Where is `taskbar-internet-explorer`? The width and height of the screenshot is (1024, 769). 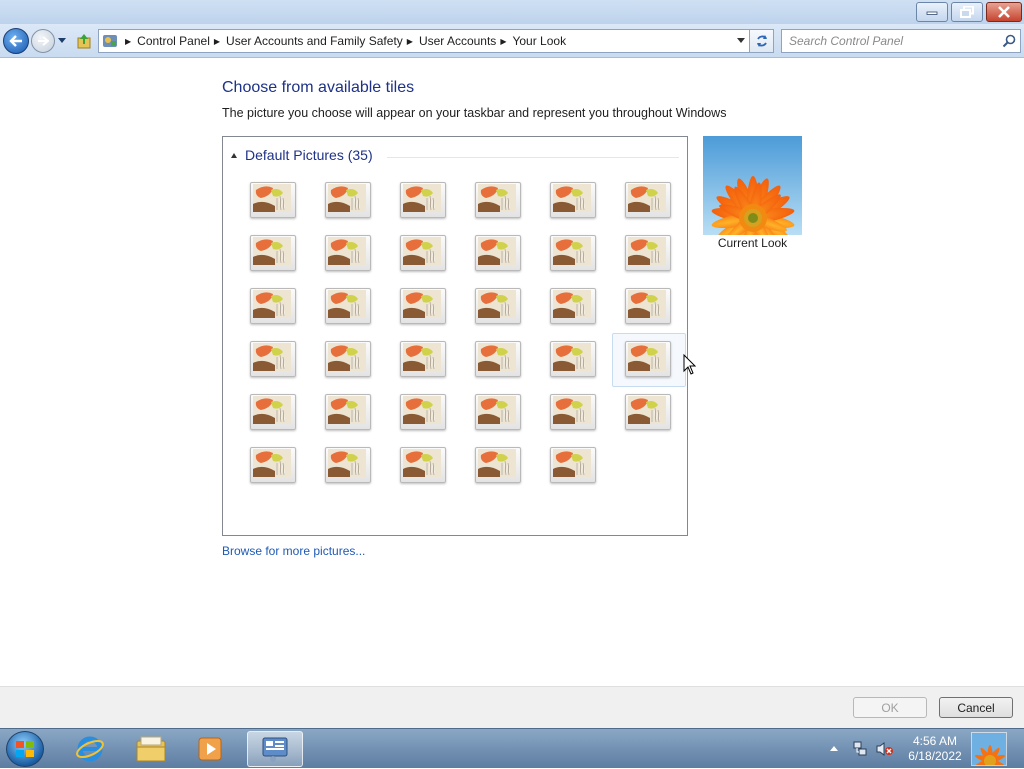
taskbar-internet-explorer is located at coordinates (90, 749).